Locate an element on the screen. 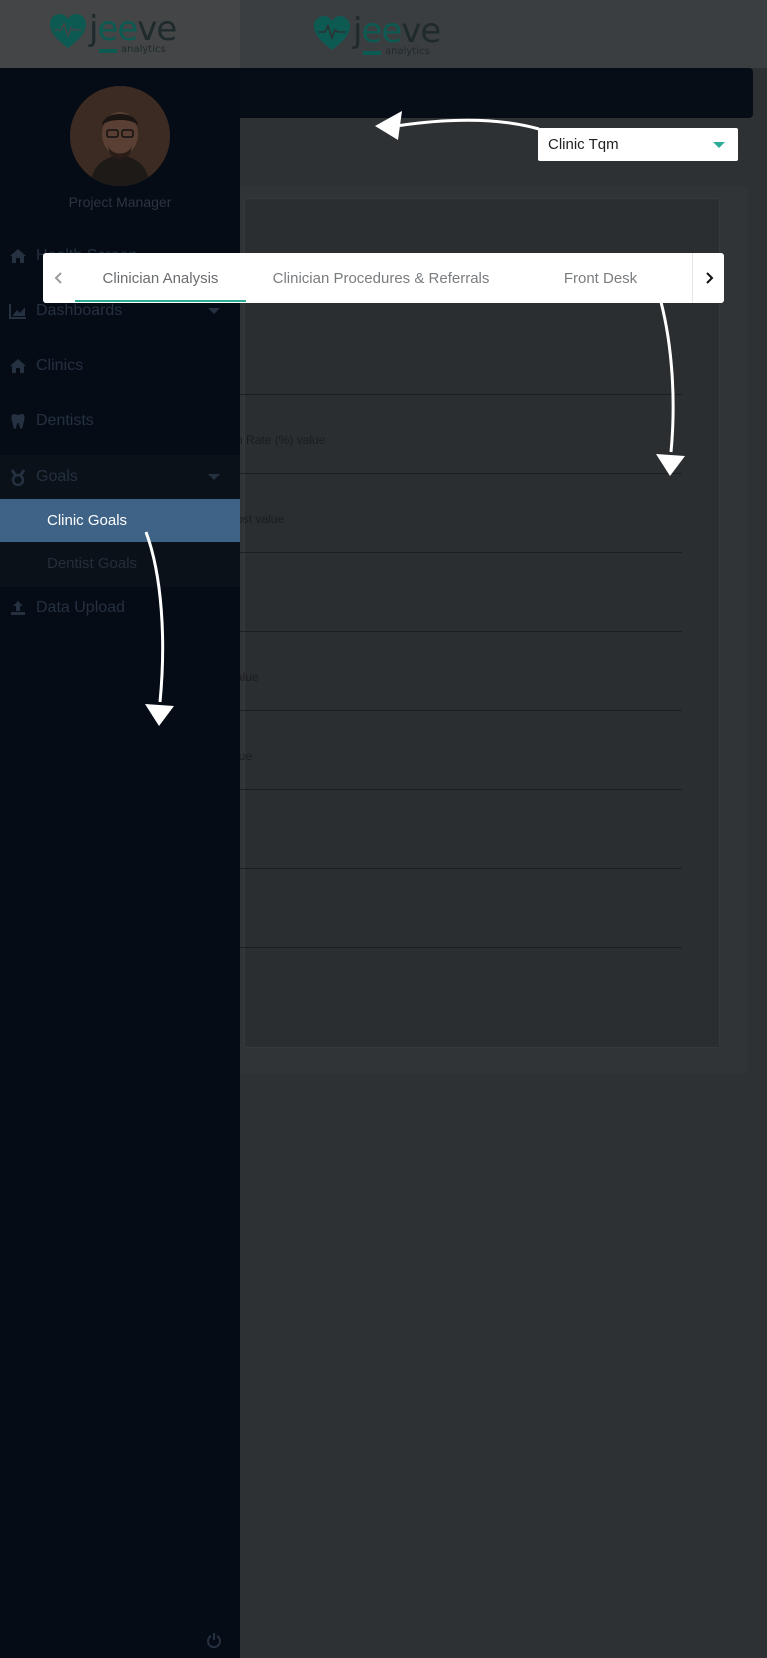  clinic-select: Clinic Tqm is located at coordinates (638, 144).